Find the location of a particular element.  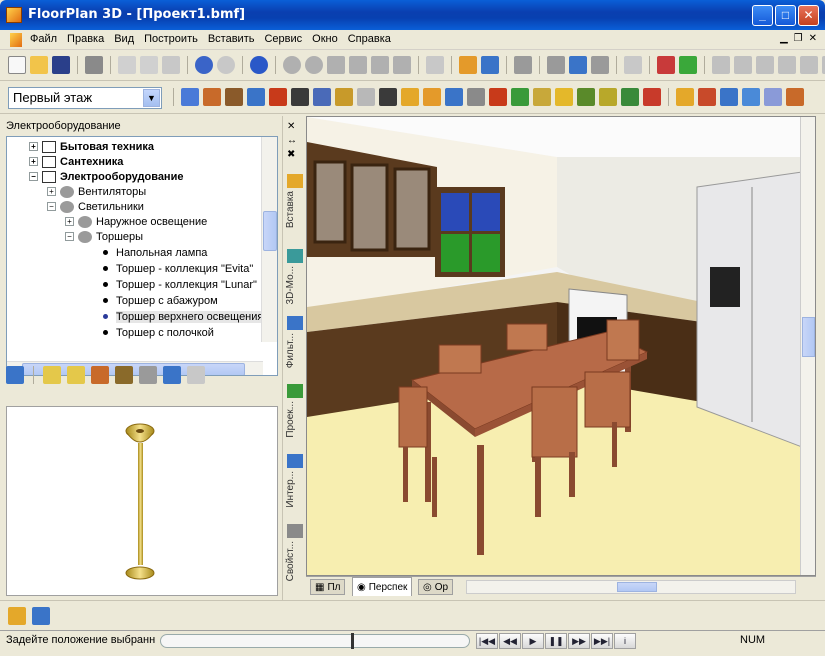

tree-vertical-scrollbar is located at coordinates (269, 239).